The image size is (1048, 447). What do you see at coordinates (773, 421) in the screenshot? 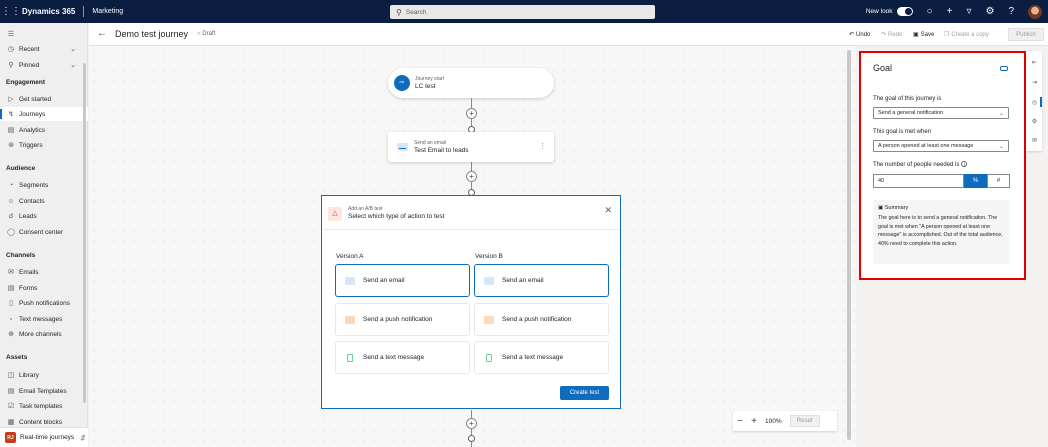
I see `zoom-level: 100%` at bounding box center [773, 421].